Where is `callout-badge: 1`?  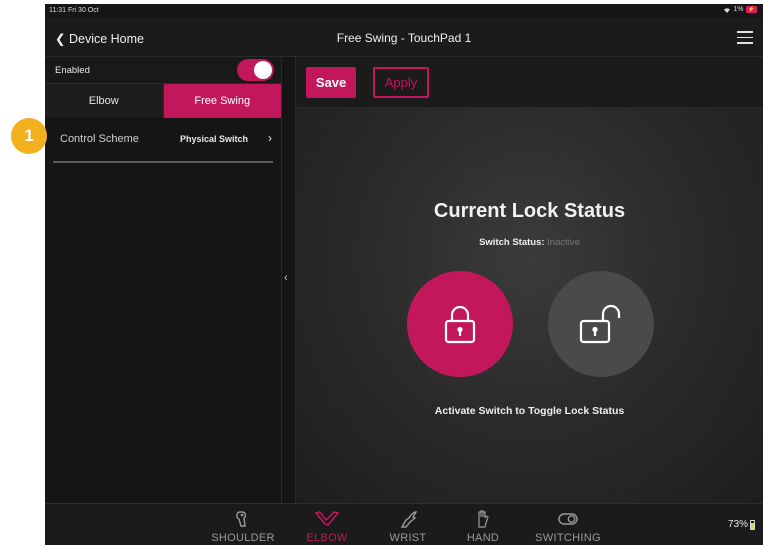
callout-badge: 1 is located at coordinates (29, 136).